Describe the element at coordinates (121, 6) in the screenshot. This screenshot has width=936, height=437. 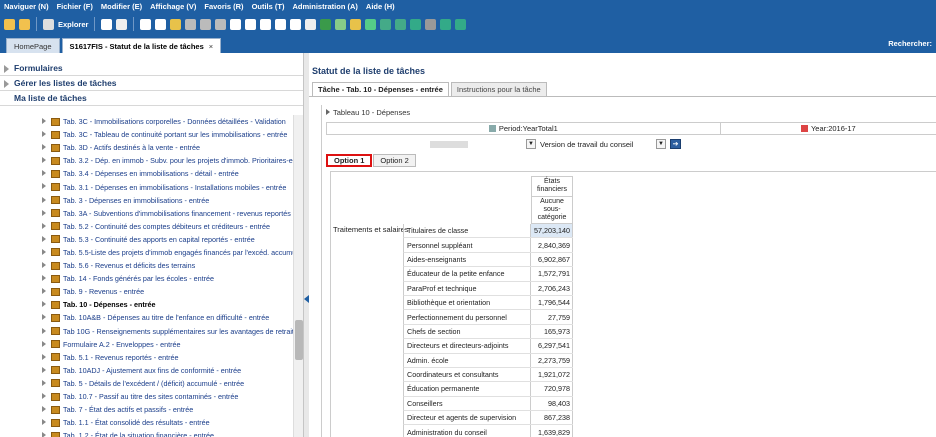
I see `menu-item: Modifier (E)` at that location.